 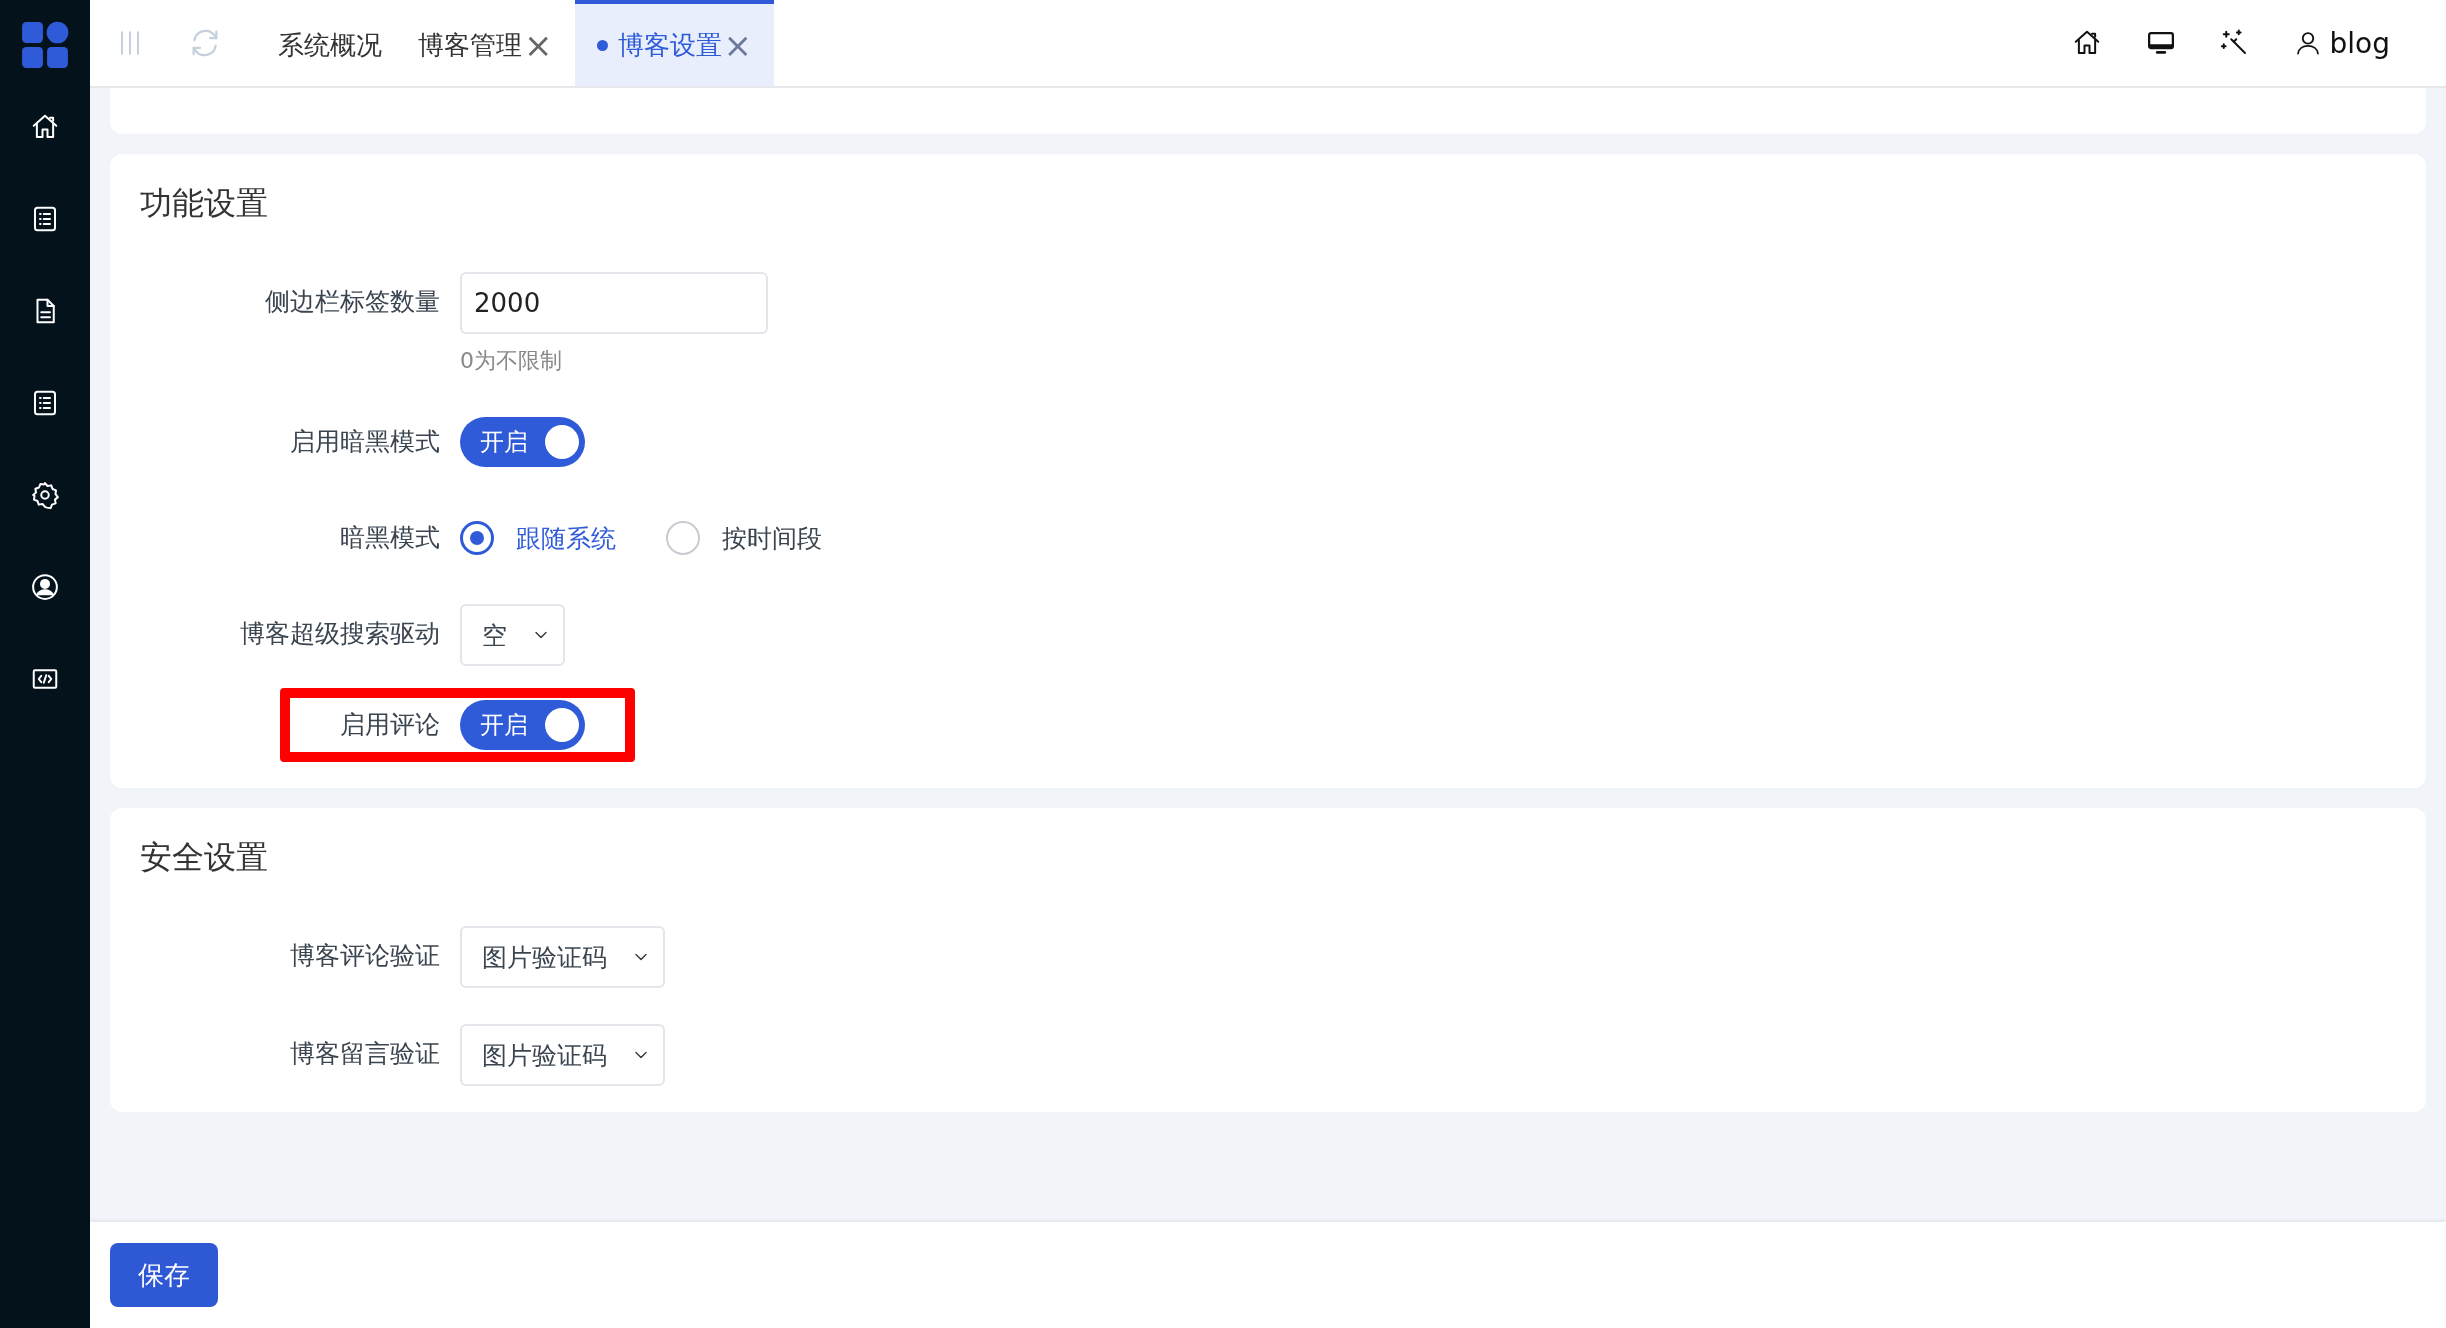 I want to click on hint-text: 0为不限制, so click(x=511, y=361).